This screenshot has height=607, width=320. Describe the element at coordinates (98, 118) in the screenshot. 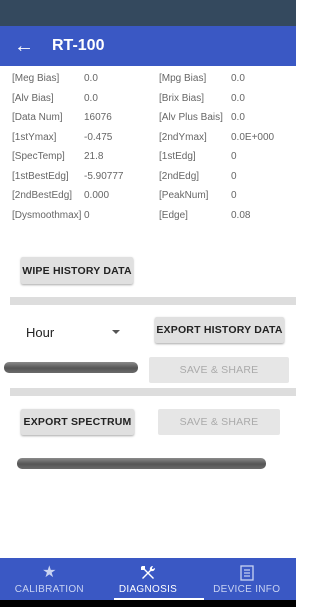

I see `param-value: 16076` at that location.